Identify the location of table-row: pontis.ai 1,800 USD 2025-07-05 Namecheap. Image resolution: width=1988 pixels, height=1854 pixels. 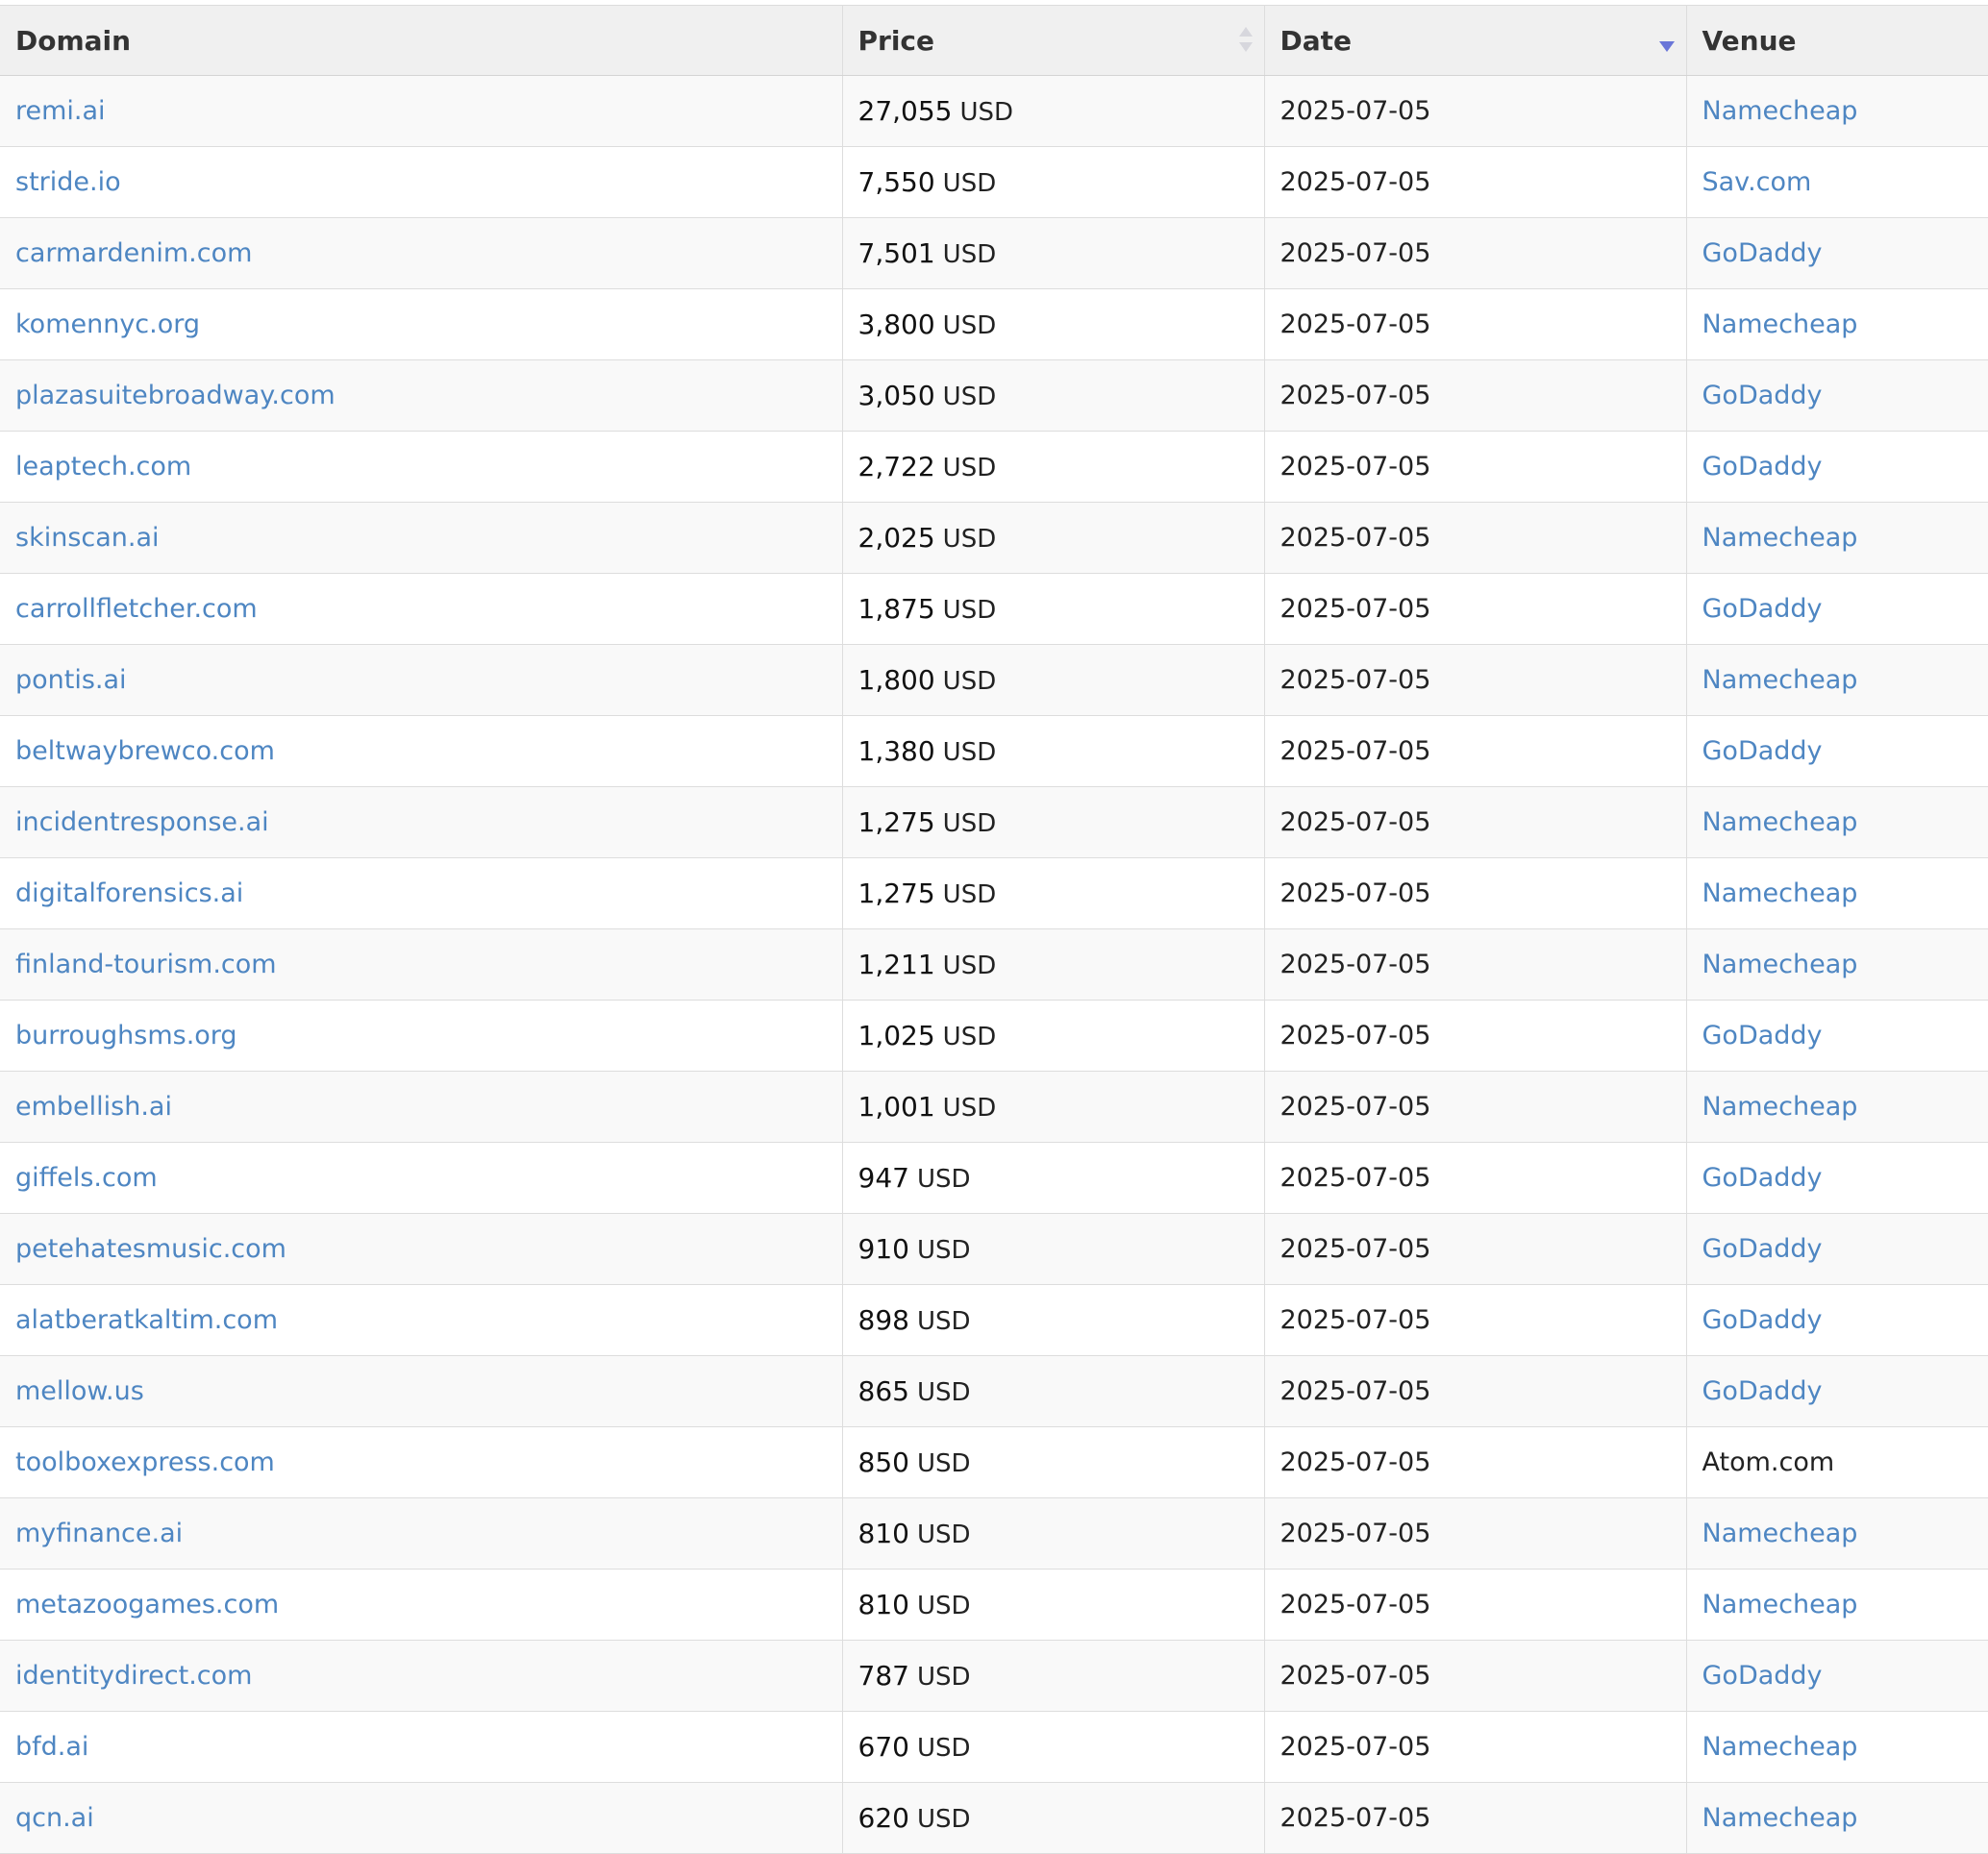
(994, 680).